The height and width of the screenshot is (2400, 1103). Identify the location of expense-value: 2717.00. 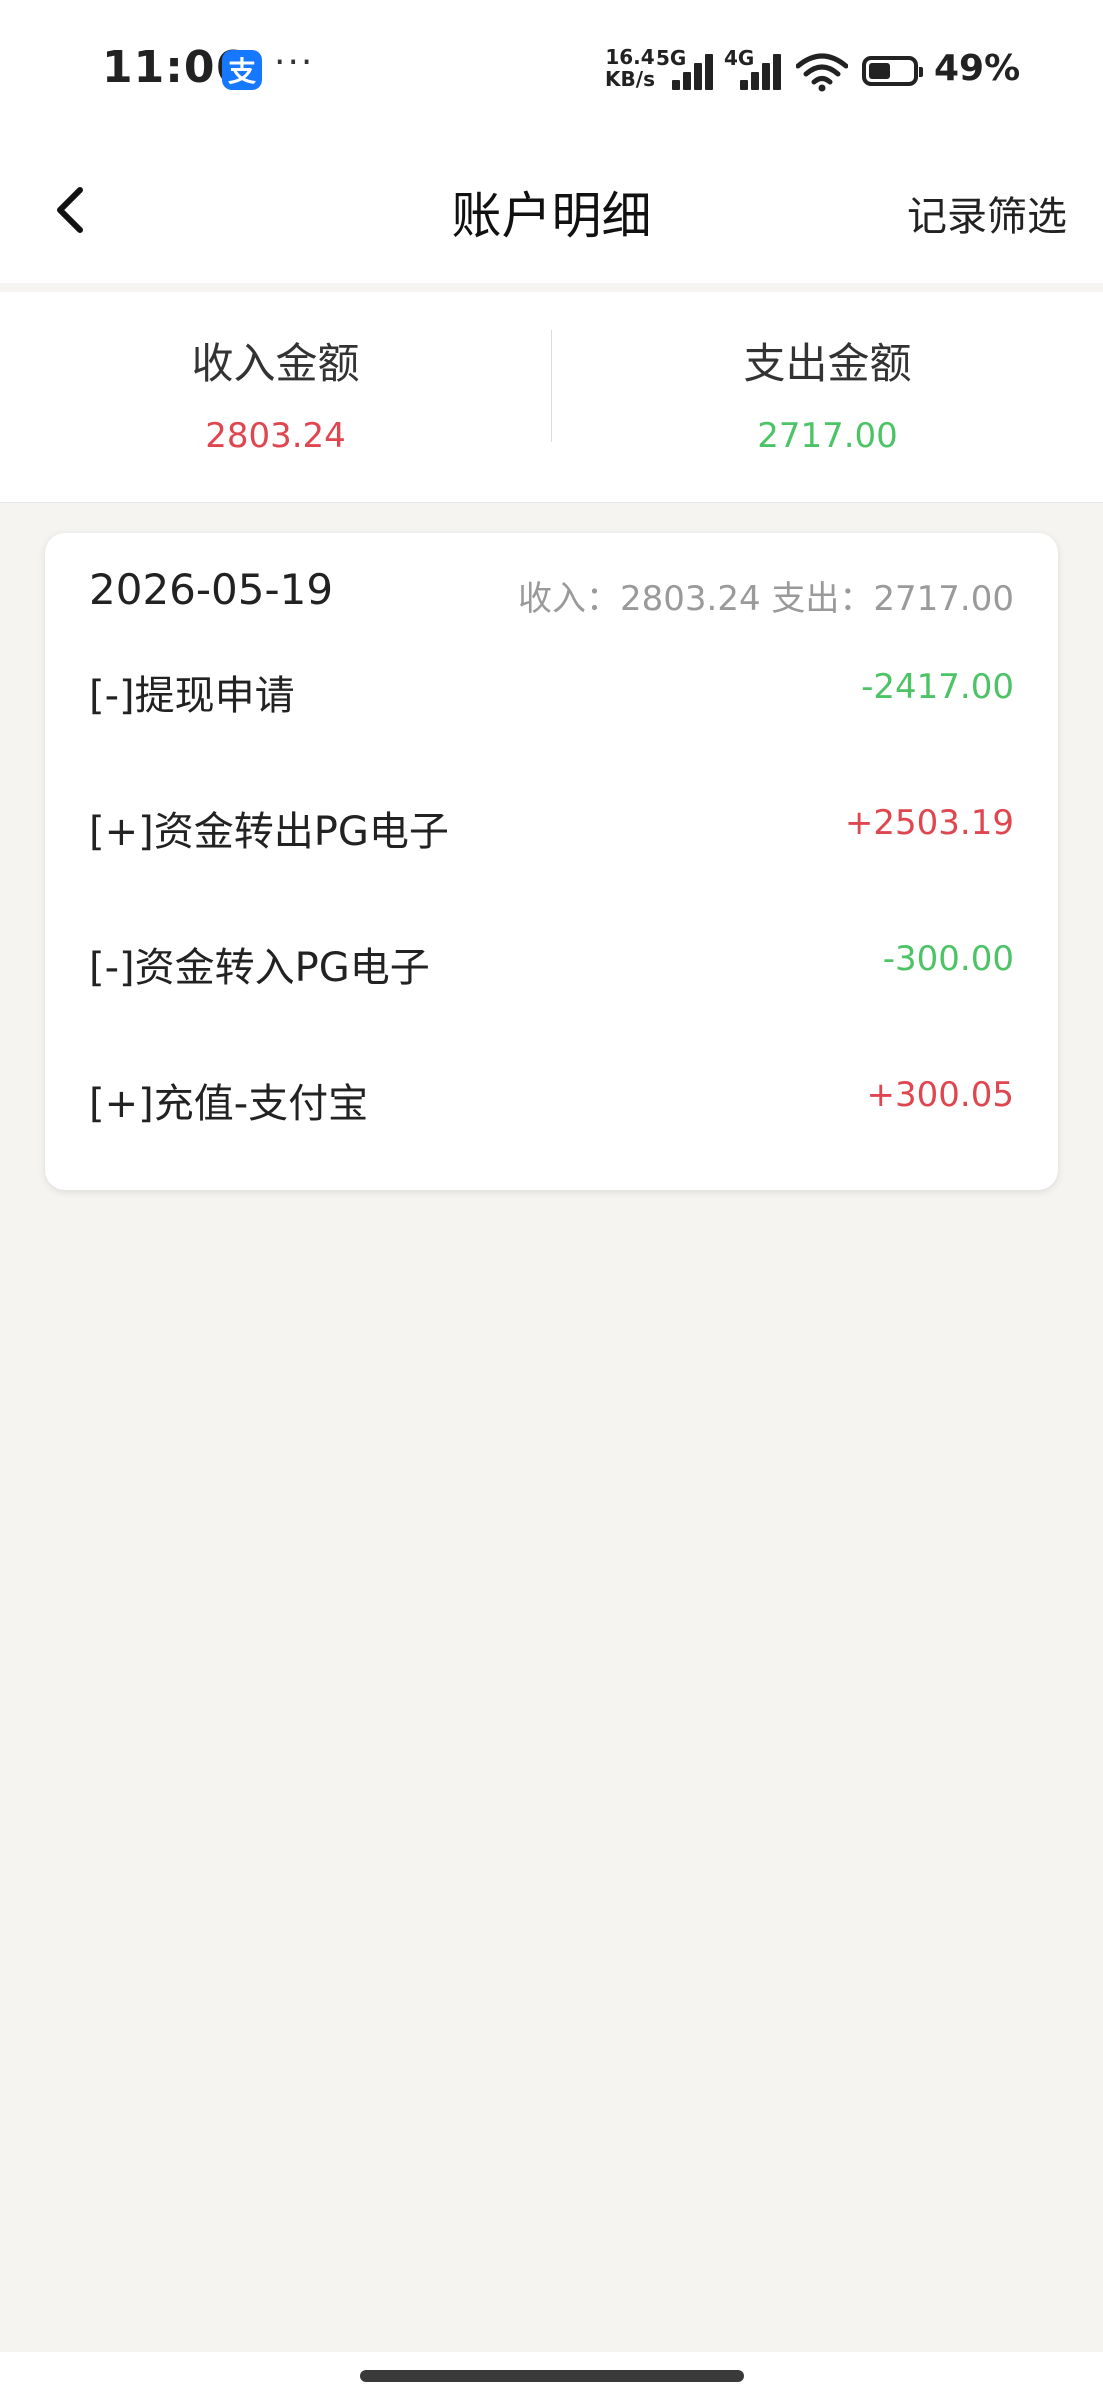
(827, 436).